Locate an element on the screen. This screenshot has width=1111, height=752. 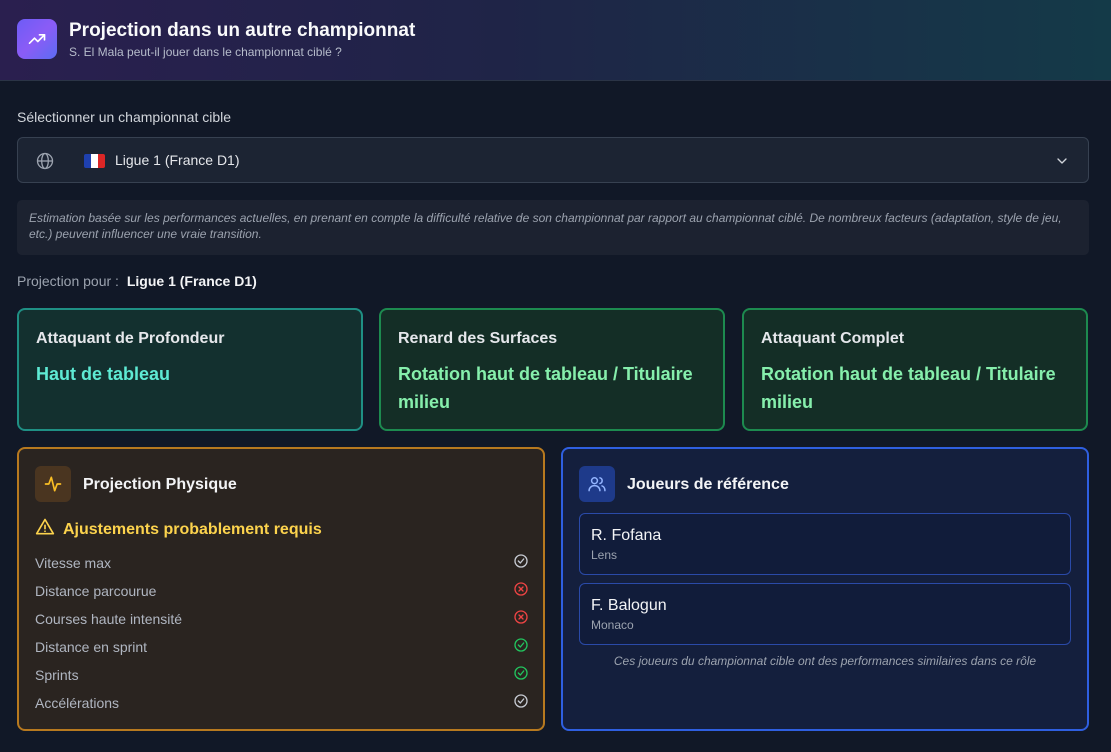
reference-players-title: Joueurs de référence is located at coordinates (708, 484).